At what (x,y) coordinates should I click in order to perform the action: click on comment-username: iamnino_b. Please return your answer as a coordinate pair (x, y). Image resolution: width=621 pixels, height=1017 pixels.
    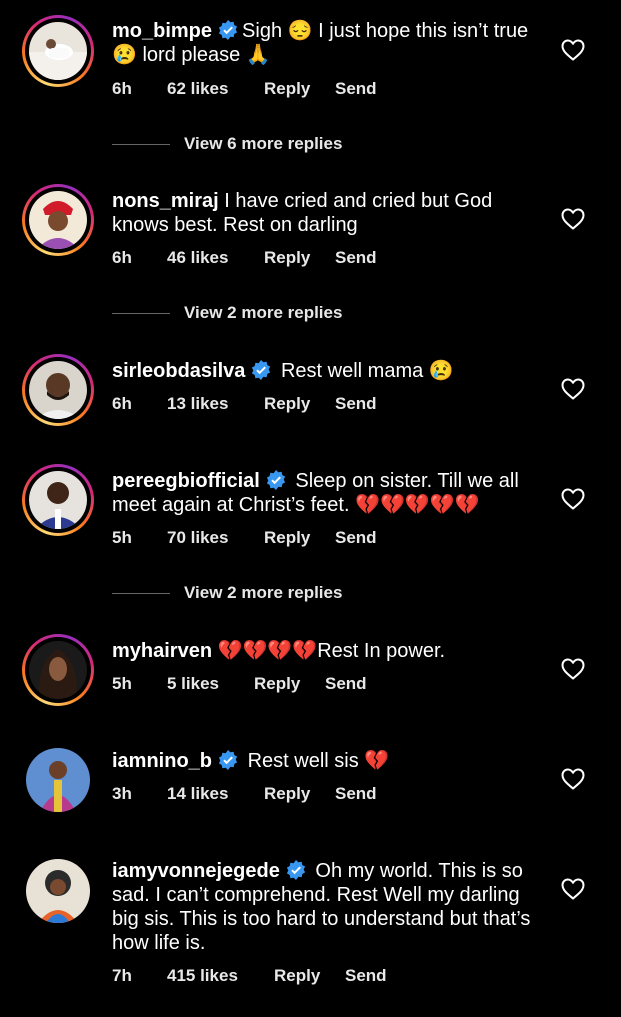
    Looking at the image, I should click on (162, 761).